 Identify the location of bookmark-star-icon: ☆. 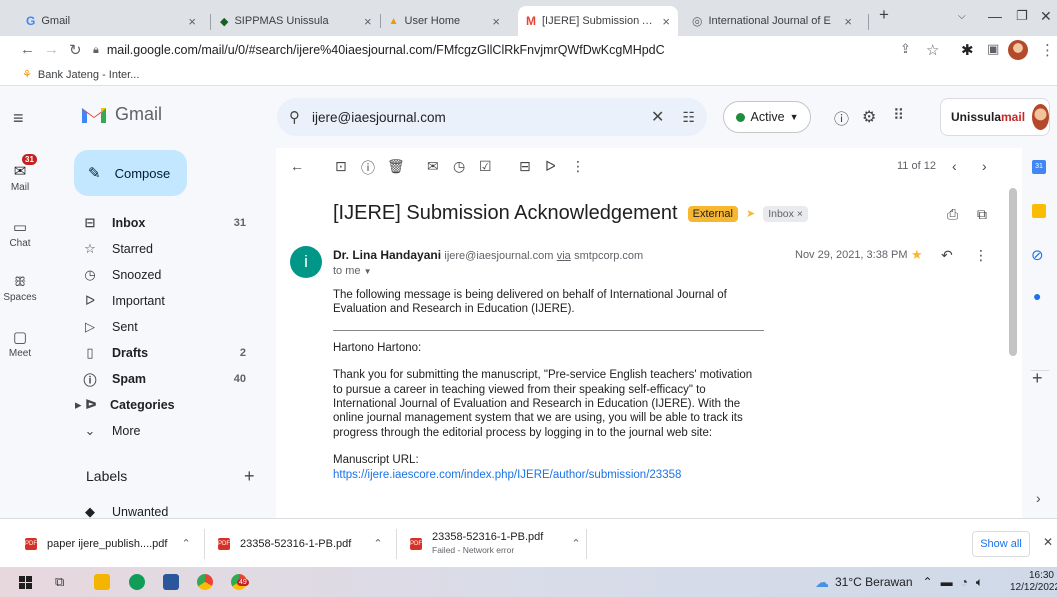
(932, 50).